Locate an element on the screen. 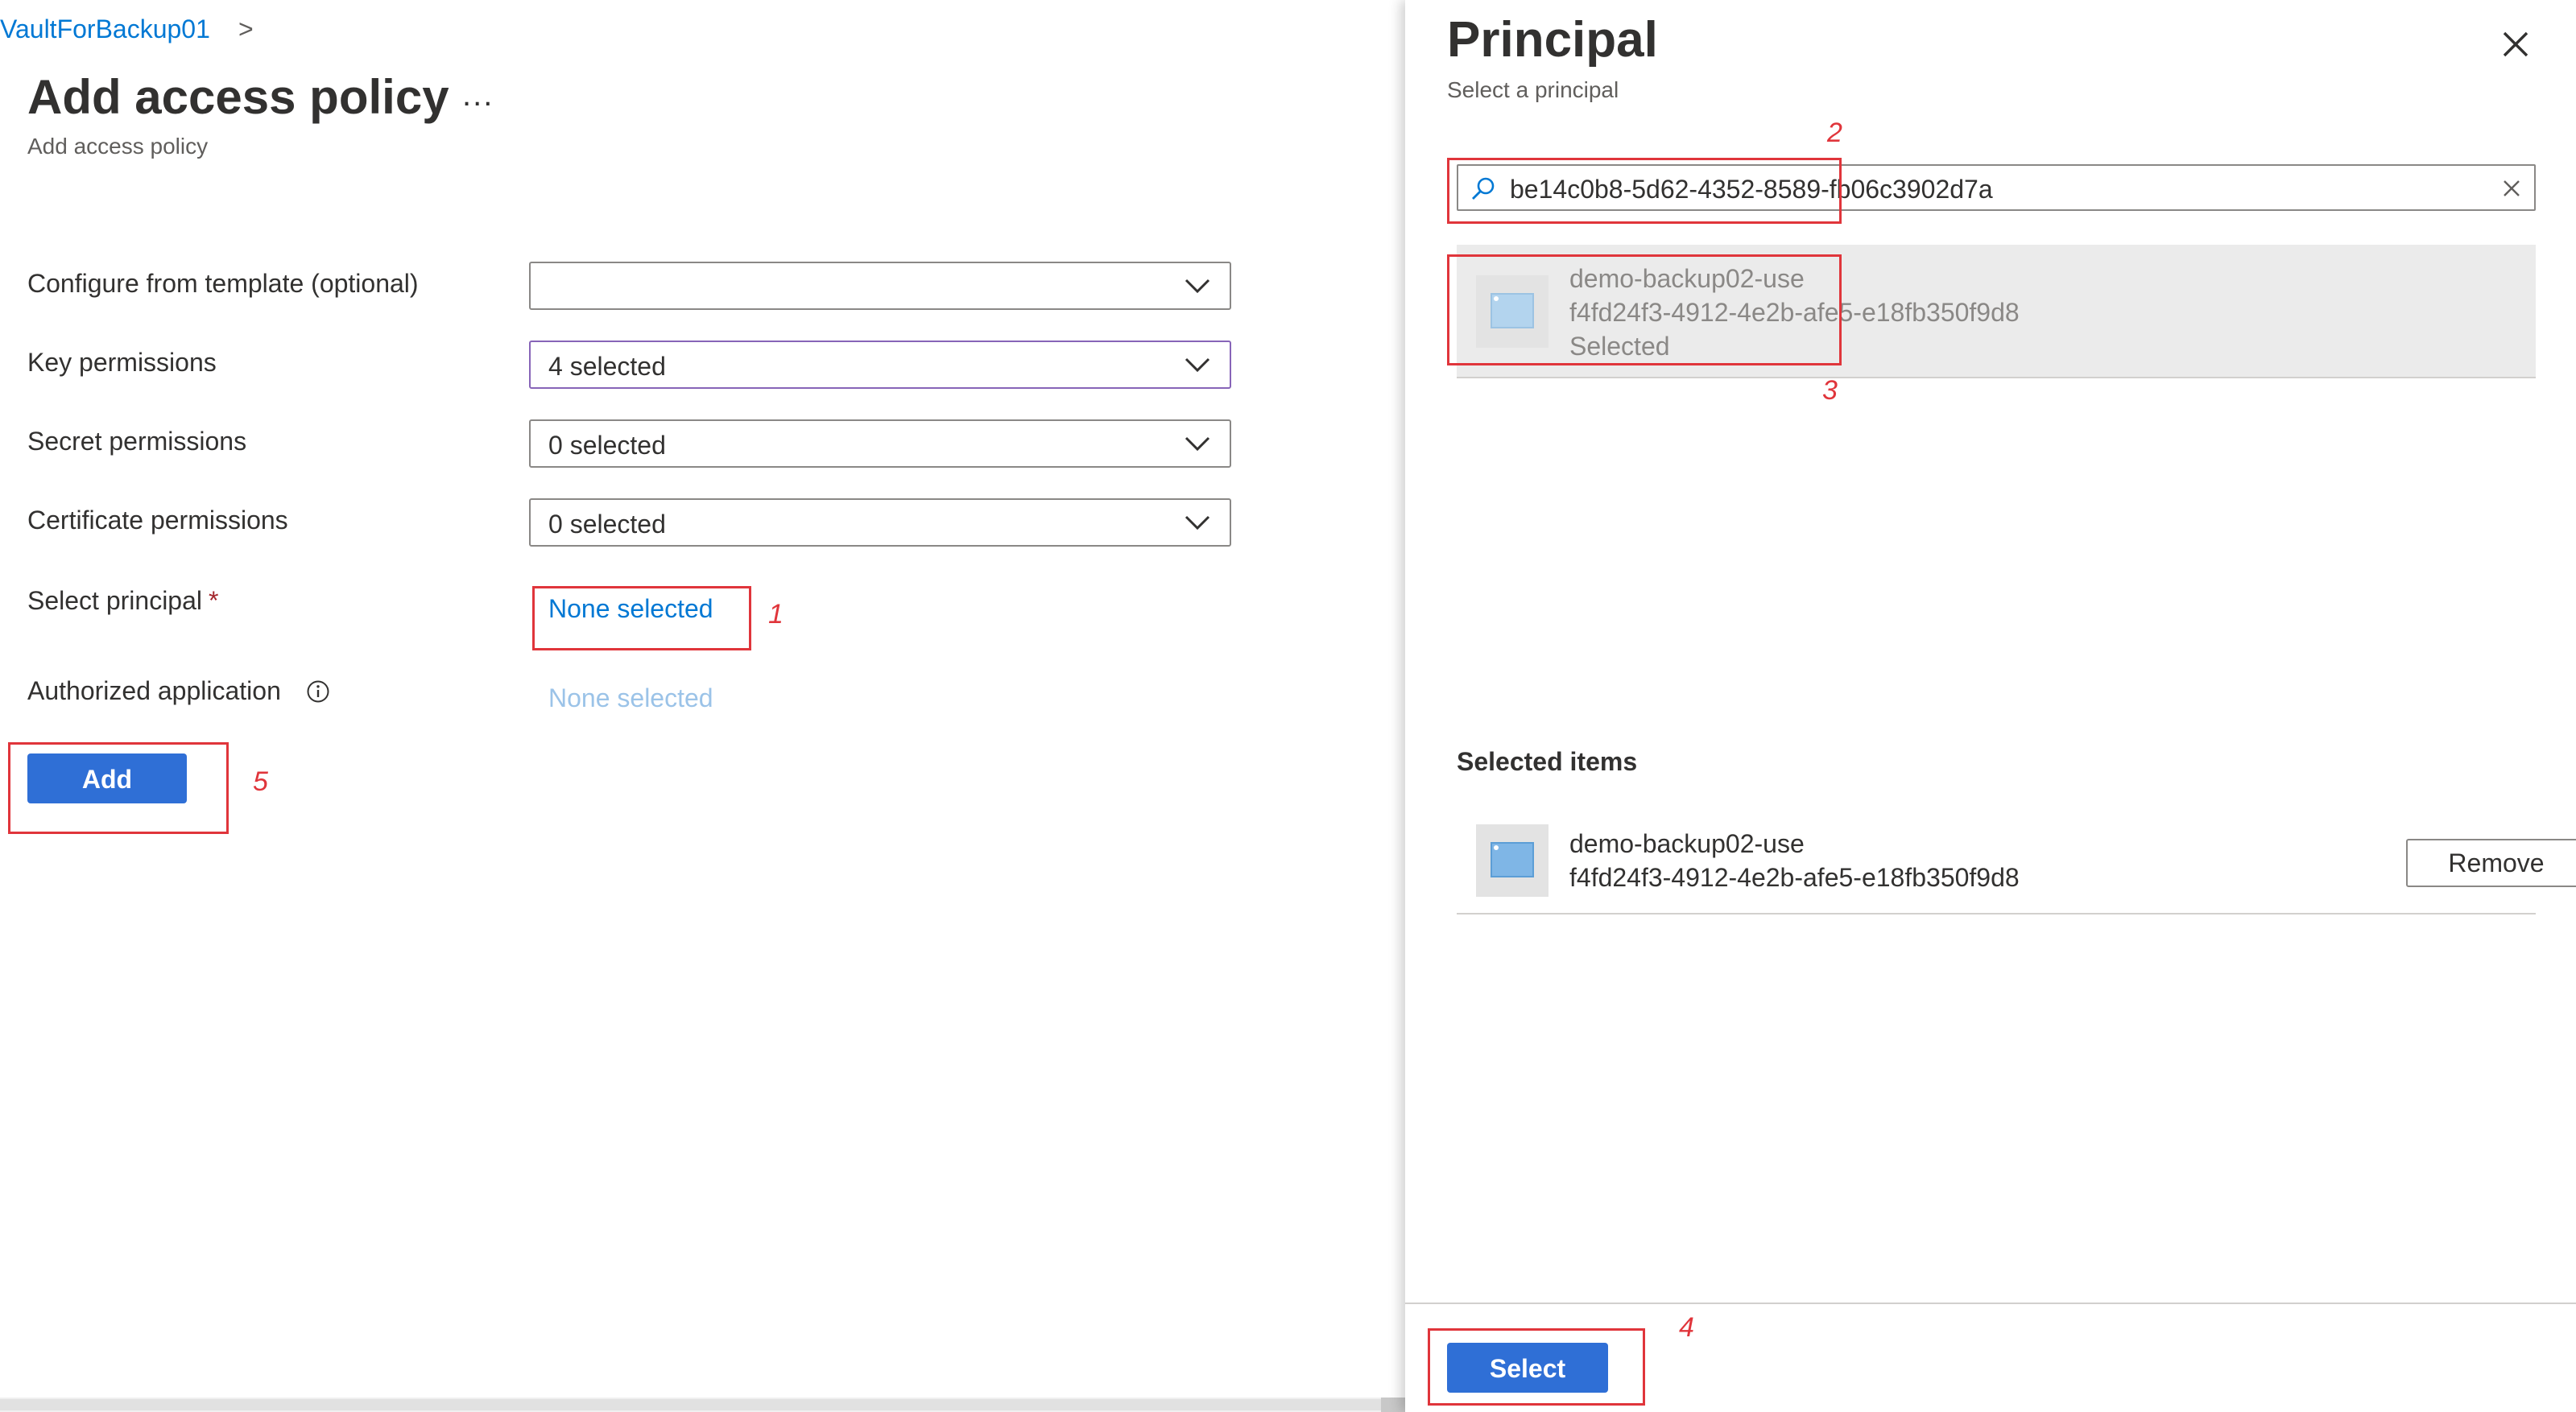 This screenshot has width=2576, height=1412. secret-permissions-value: 0 selected is located at coordinates (607, 445).